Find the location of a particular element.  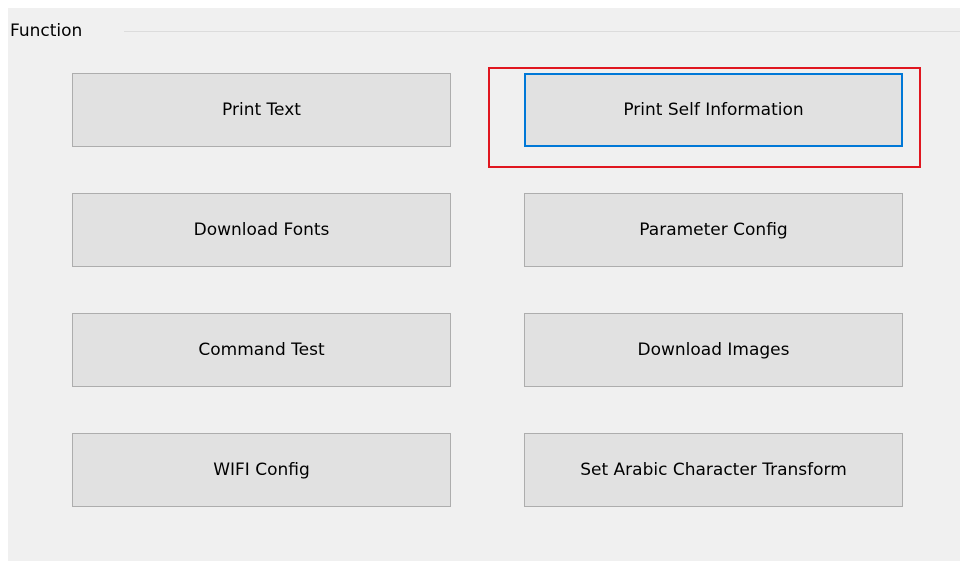

groupbox-border is located at coordinates (542, 31).